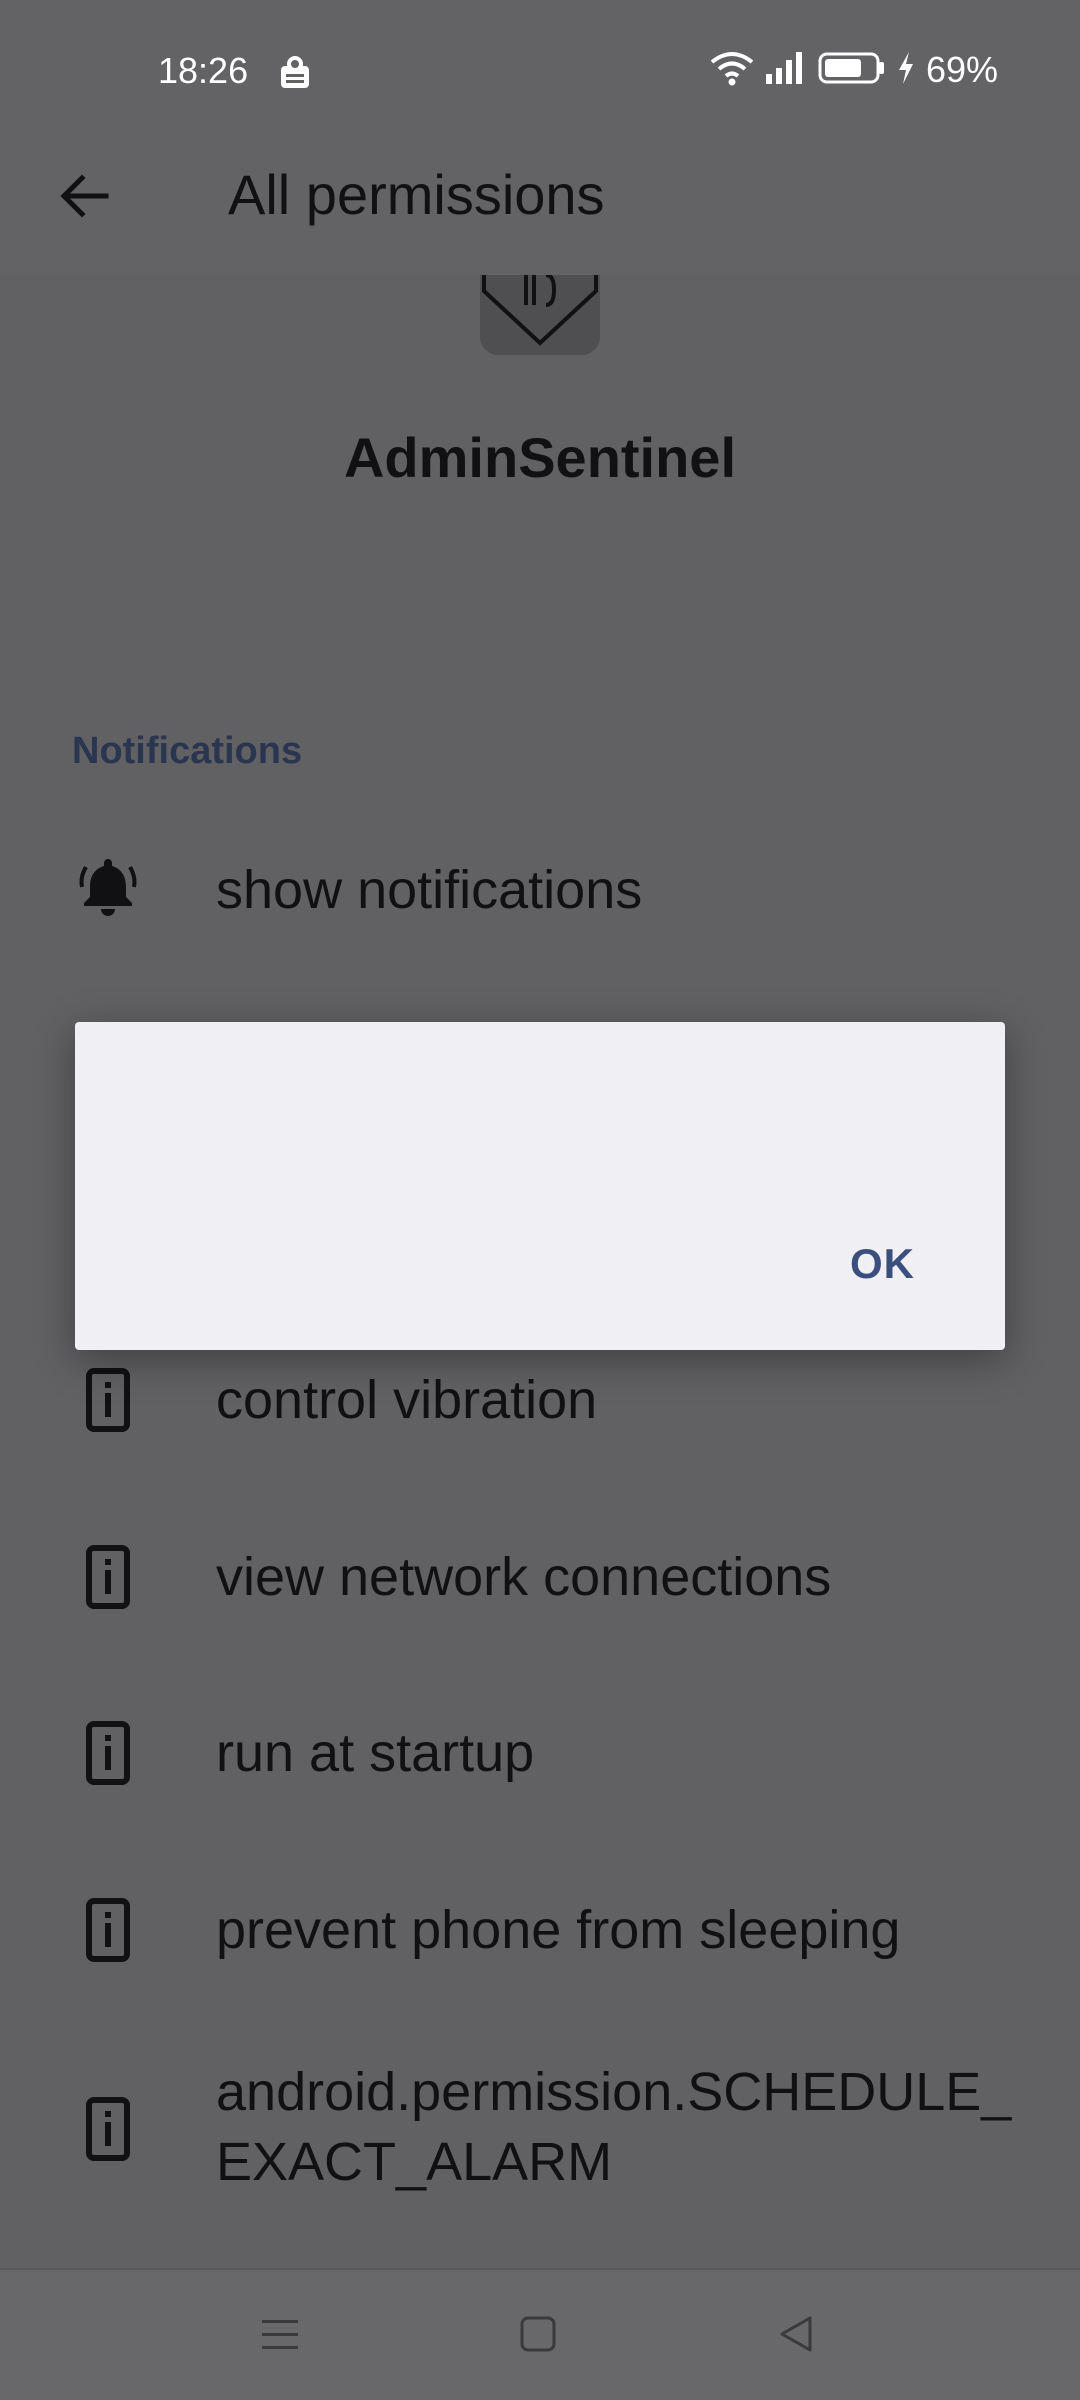 The height and width of the screenshot is (2400, 1080). What do you see at coordinates (203, 70) in the screenshot?
I see `status-time: 18:26` at bounding box center [203, 70].